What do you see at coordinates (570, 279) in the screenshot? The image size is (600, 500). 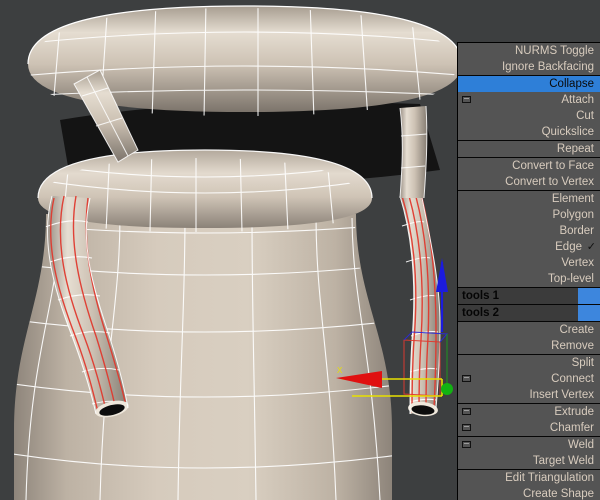 I see `menu-item-label: Top-level` at bounding box center [570, 279].